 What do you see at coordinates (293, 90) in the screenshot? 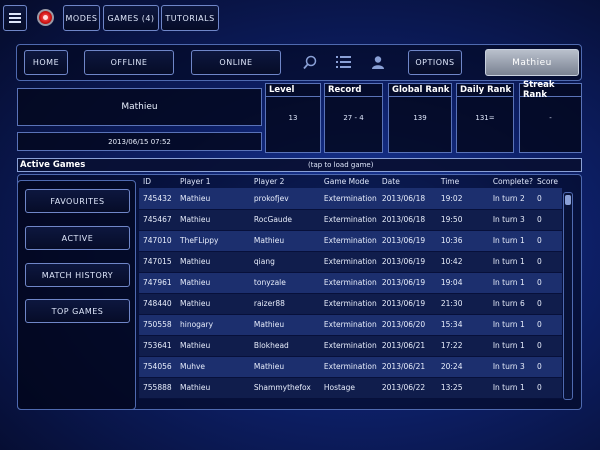
I see `stat-level-label: Level` at bounding box center [293, 90].